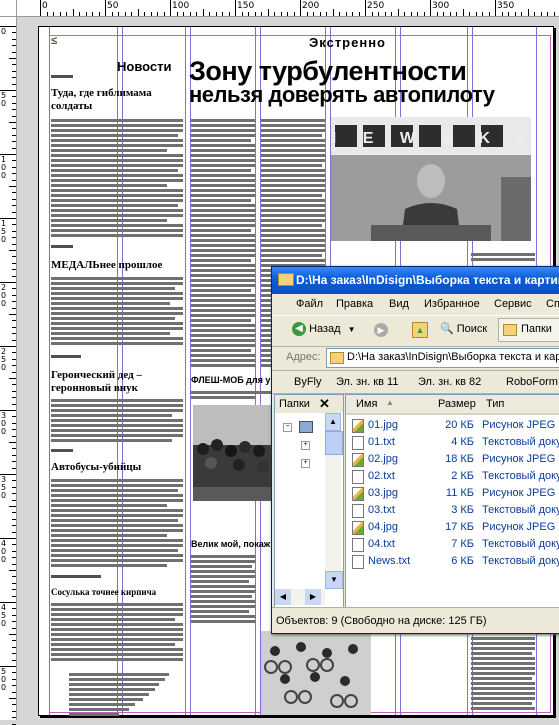 This screenshot has width=559, height=725. I want to click on file-type: Текстовый документ, so click(520, 476).